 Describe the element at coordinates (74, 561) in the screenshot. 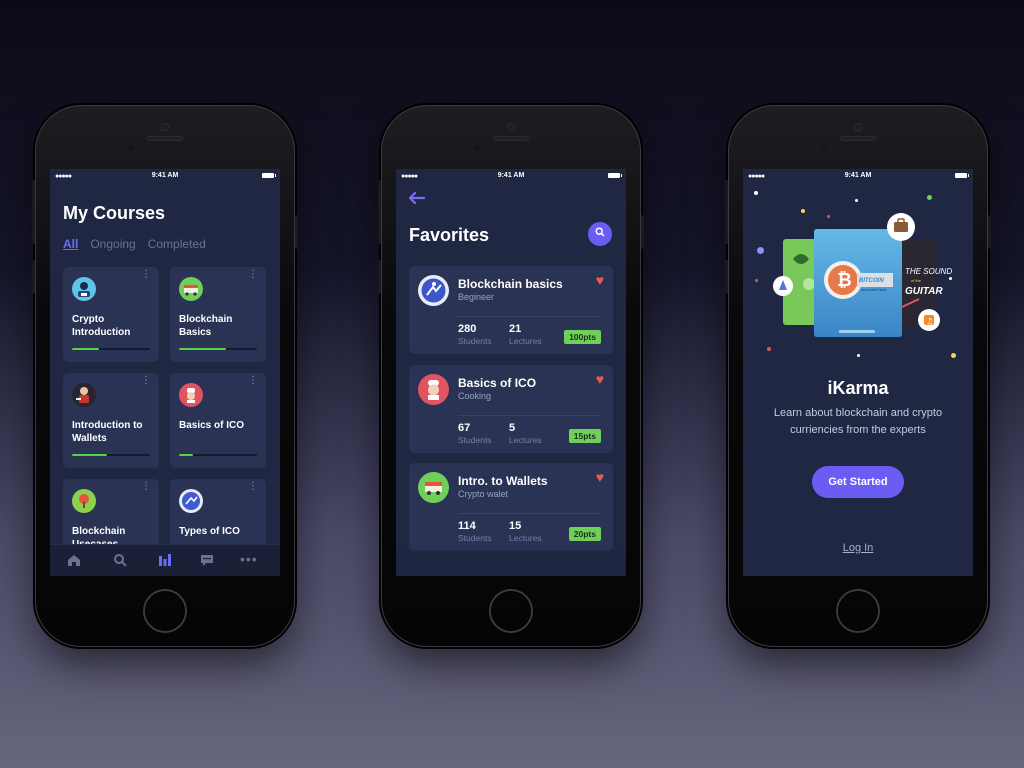

I see `home-icon` at that location.